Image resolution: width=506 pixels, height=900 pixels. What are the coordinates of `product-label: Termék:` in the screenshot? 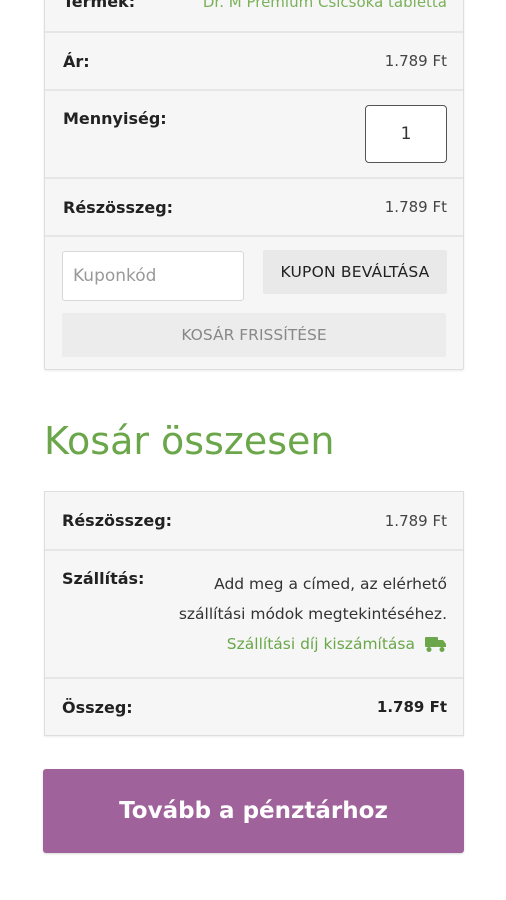 It's located at (99, 5).